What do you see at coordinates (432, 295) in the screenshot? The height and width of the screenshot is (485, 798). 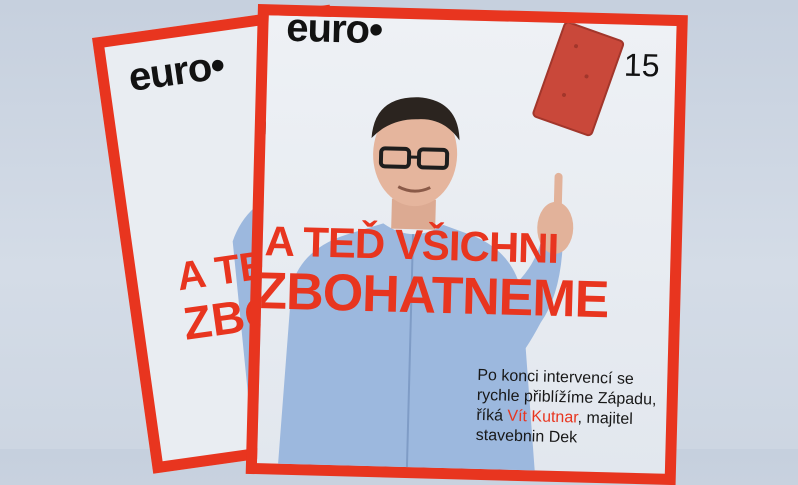 I see `cover-headline-line2: ZBOHATNEME` at bounding box center [432, 295].